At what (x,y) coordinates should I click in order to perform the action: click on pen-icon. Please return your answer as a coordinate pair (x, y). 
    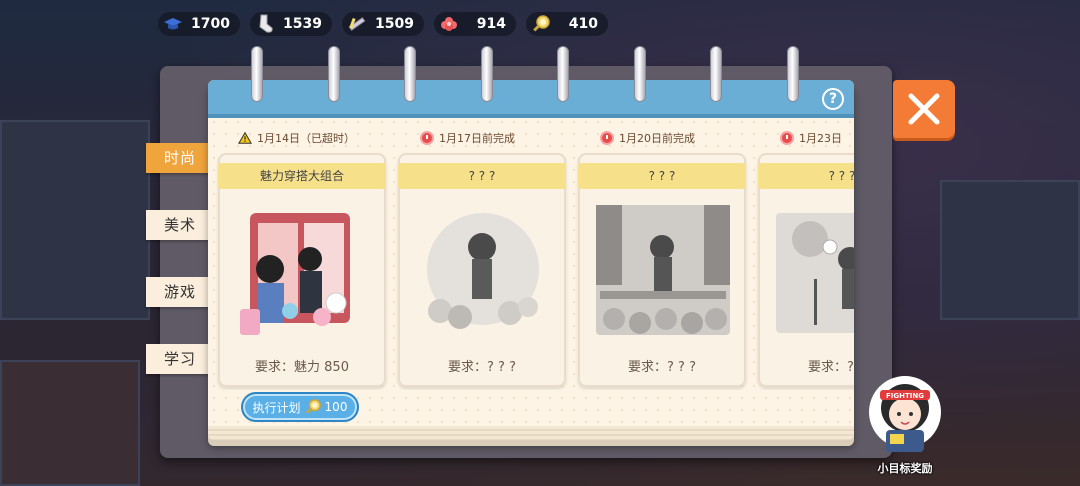
    Looking at the image, I should click on (357, 24).